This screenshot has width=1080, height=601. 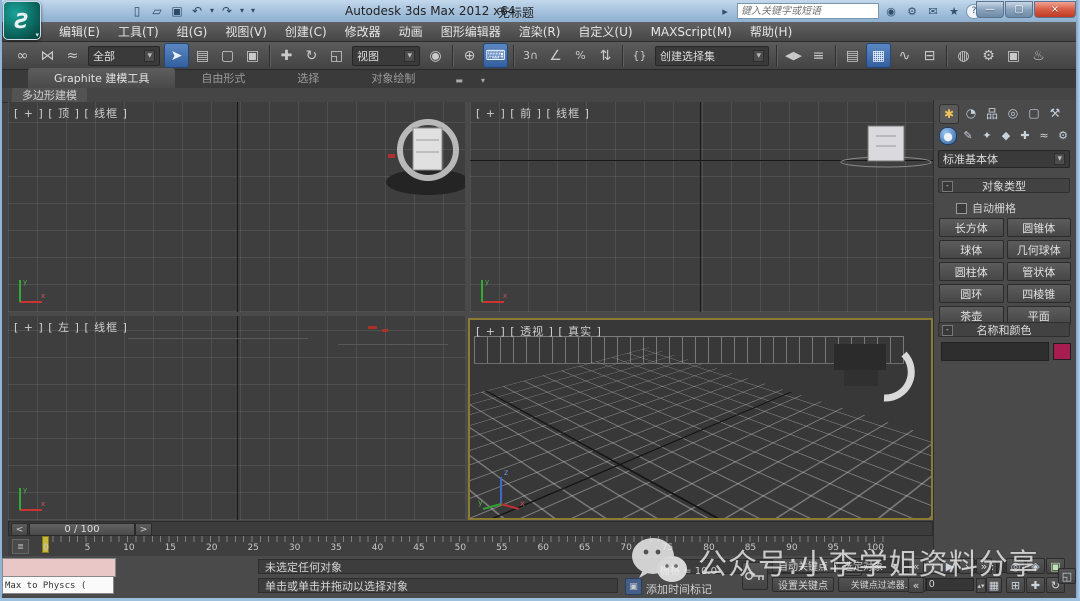 What do you see at coordinates (679, 589) in the screenshot?
I see `add-time-tag-label: 添加时间标记` at bounding box center [679, 589].